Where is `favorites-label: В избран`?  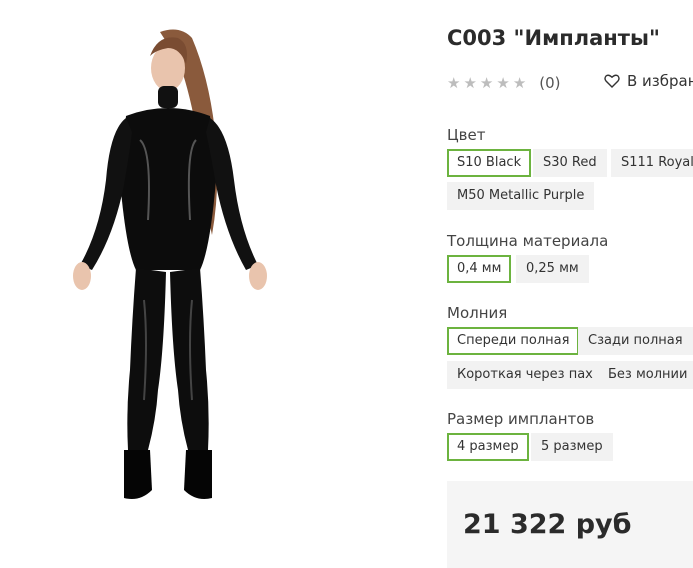 favorites-label: В избран is located at coordinates (660, 81).